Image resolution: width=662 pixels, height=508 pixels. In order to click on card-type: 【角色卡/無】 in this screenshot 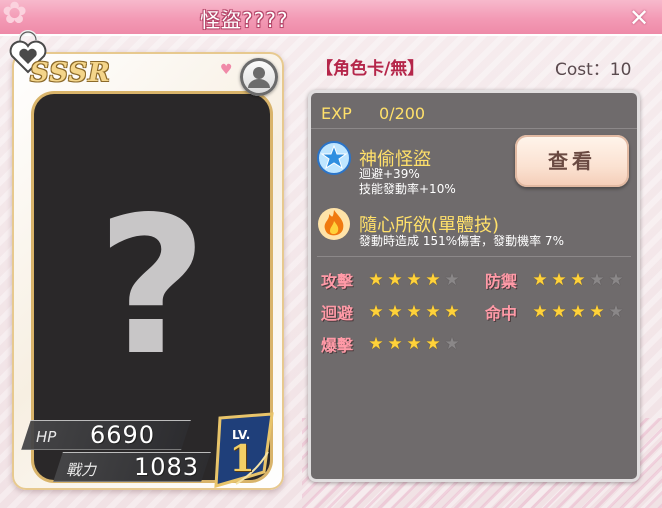, I will do `click(370, 69)`.